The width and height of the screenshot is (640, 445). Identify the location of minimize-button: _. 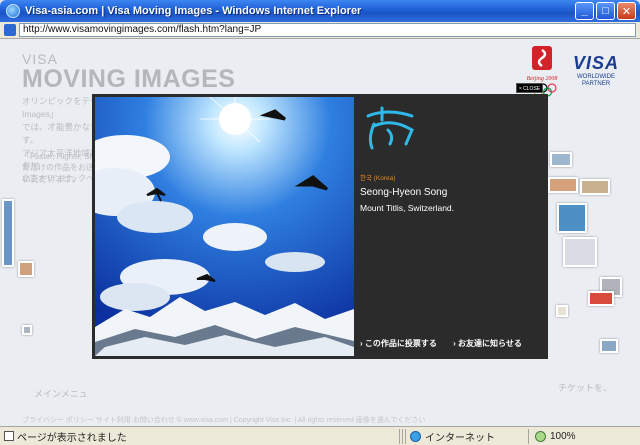
(584, 11).